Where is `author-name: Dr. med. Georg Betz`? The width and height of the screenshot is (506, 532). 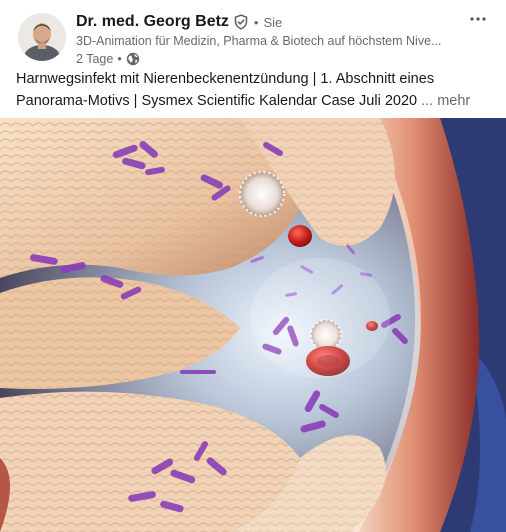 author-name: Dr. med. Georg Betz is located at coordinates (152, 22).